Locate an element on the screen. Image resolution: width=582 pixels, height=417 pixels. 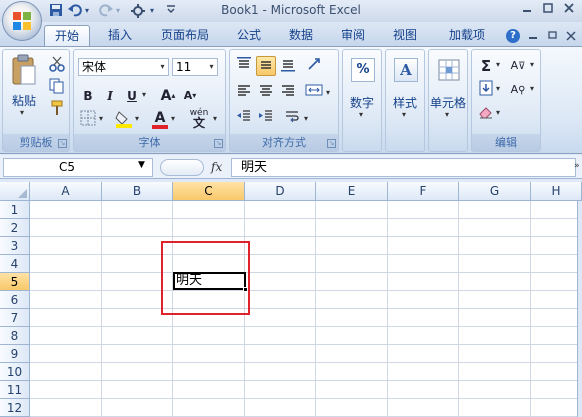
font-size-dropdown-icon: ▾ is located at coordinates (211, 67).